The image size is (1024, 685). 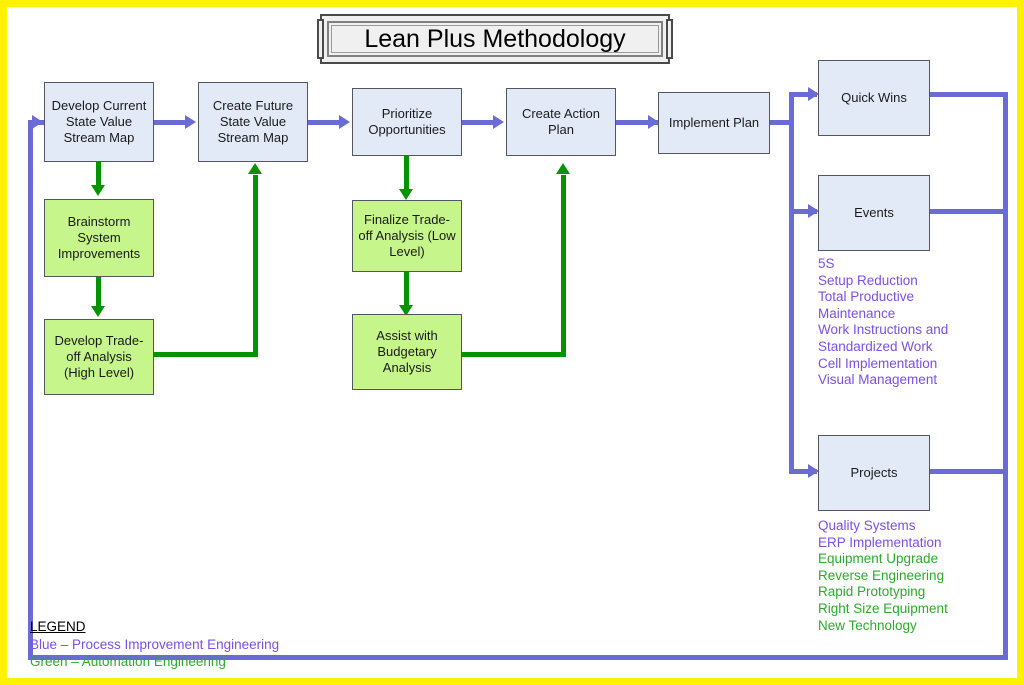 I want to click on process-box-develop-current-state: Develop Current State Value Stream Map, so click(x=99, y=122).